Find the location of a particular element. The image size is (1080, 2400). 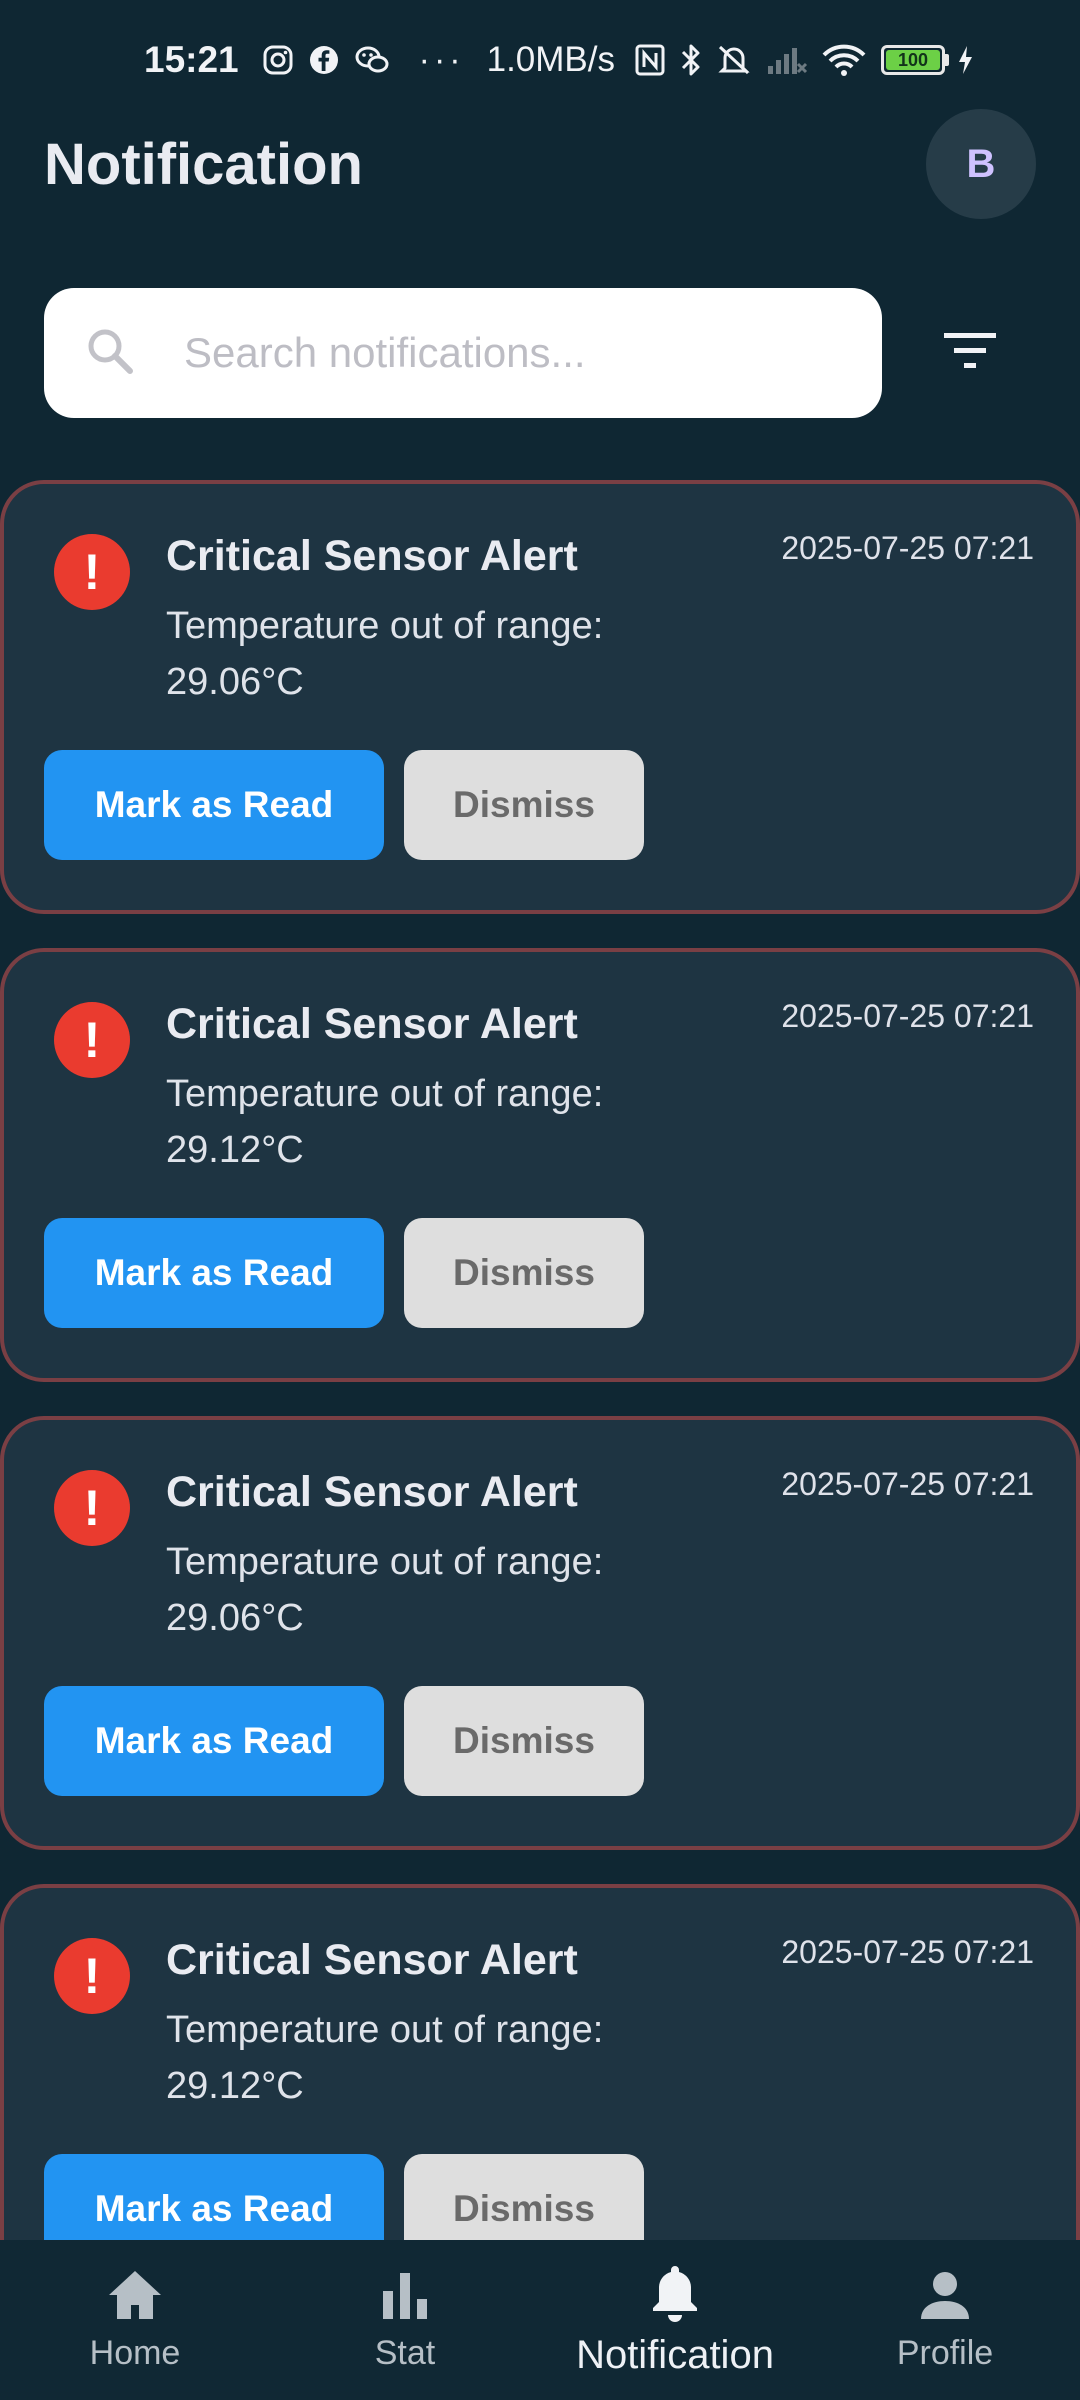

facebook-icon is located at coordinates (324, 60).